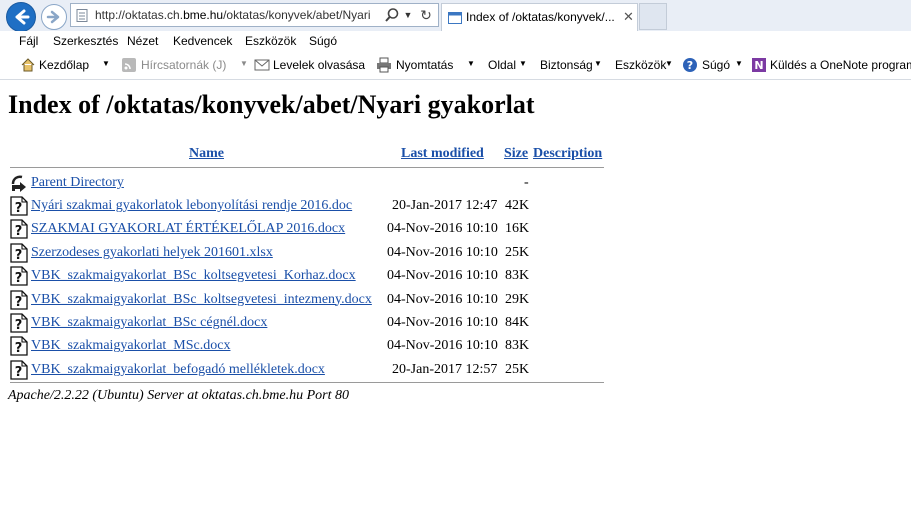 The image size is (911, 523). I want to click on home-button: Kezdőlap, so click(64, 65).